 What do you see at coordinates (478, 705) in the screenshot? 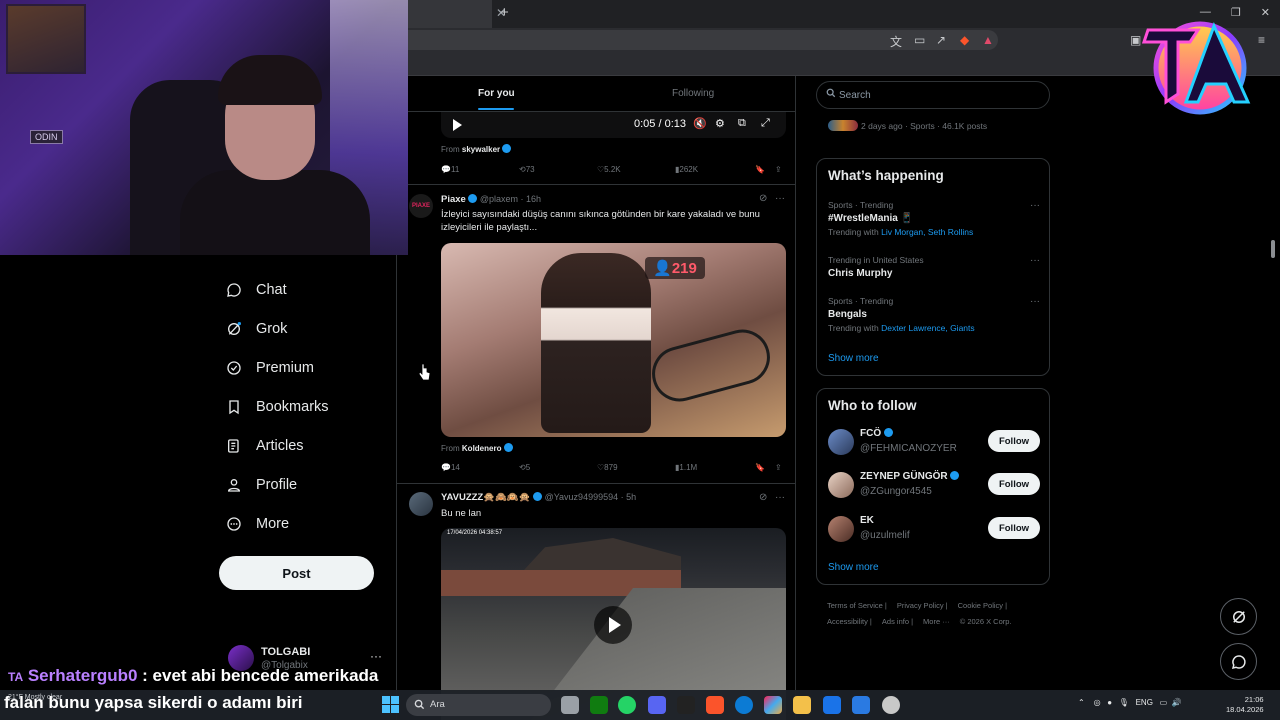
I see `taskbar-search: Ara` at bounding box center [478, 705].